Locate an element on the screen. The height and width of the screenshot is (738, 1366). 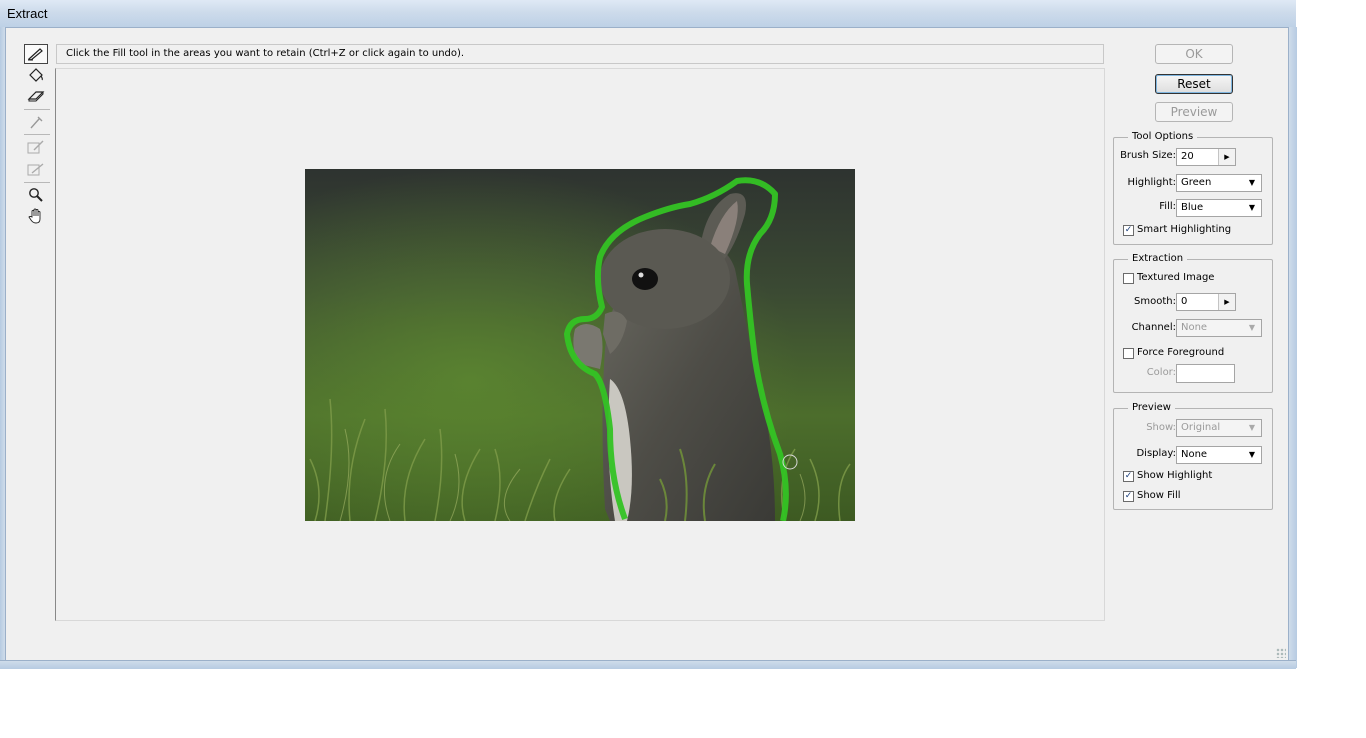
zoom-tool is located at coordinates (36, 195).